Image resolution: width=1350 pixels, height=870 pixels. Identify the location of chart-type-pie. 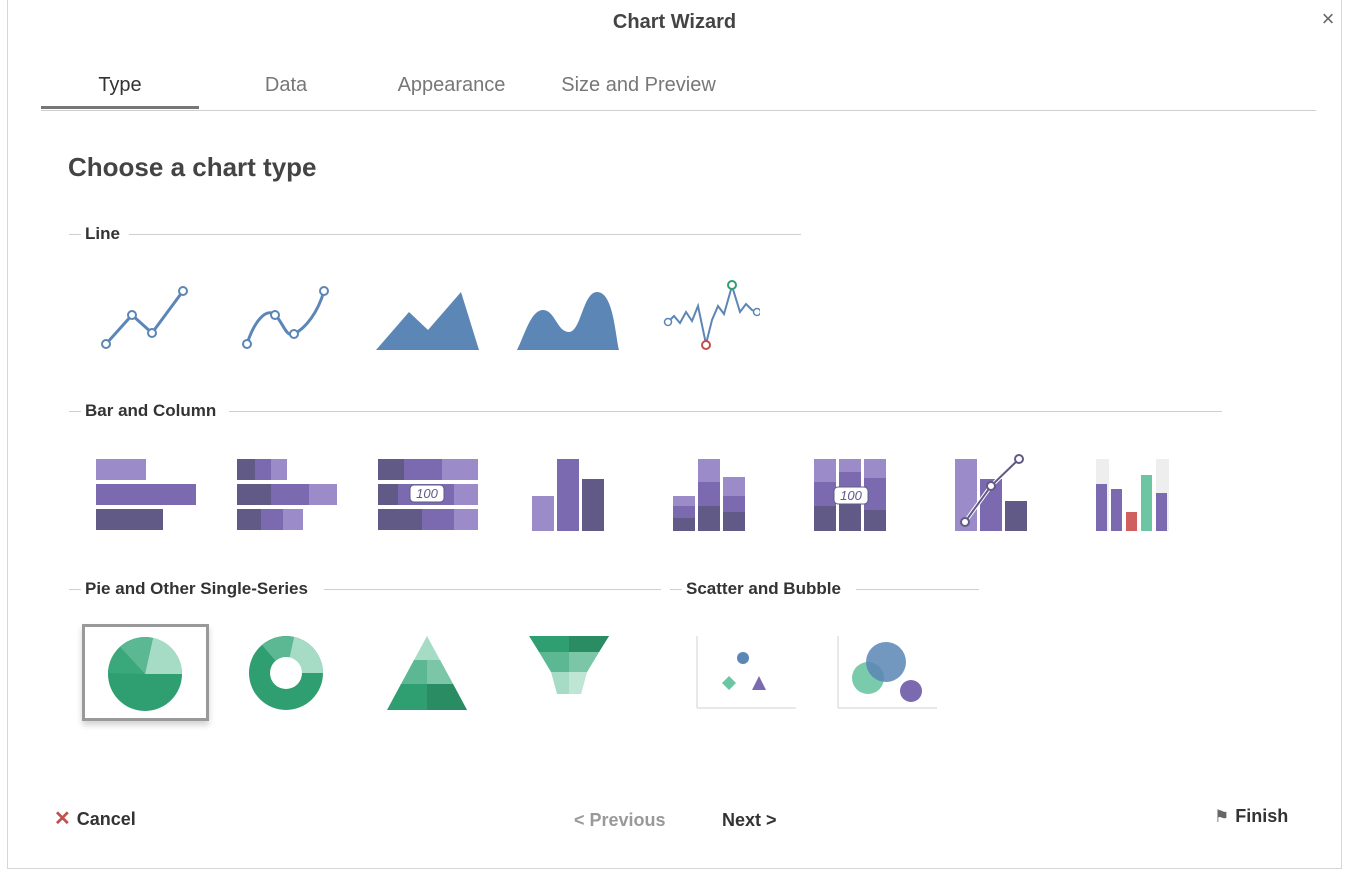
(145, 672).